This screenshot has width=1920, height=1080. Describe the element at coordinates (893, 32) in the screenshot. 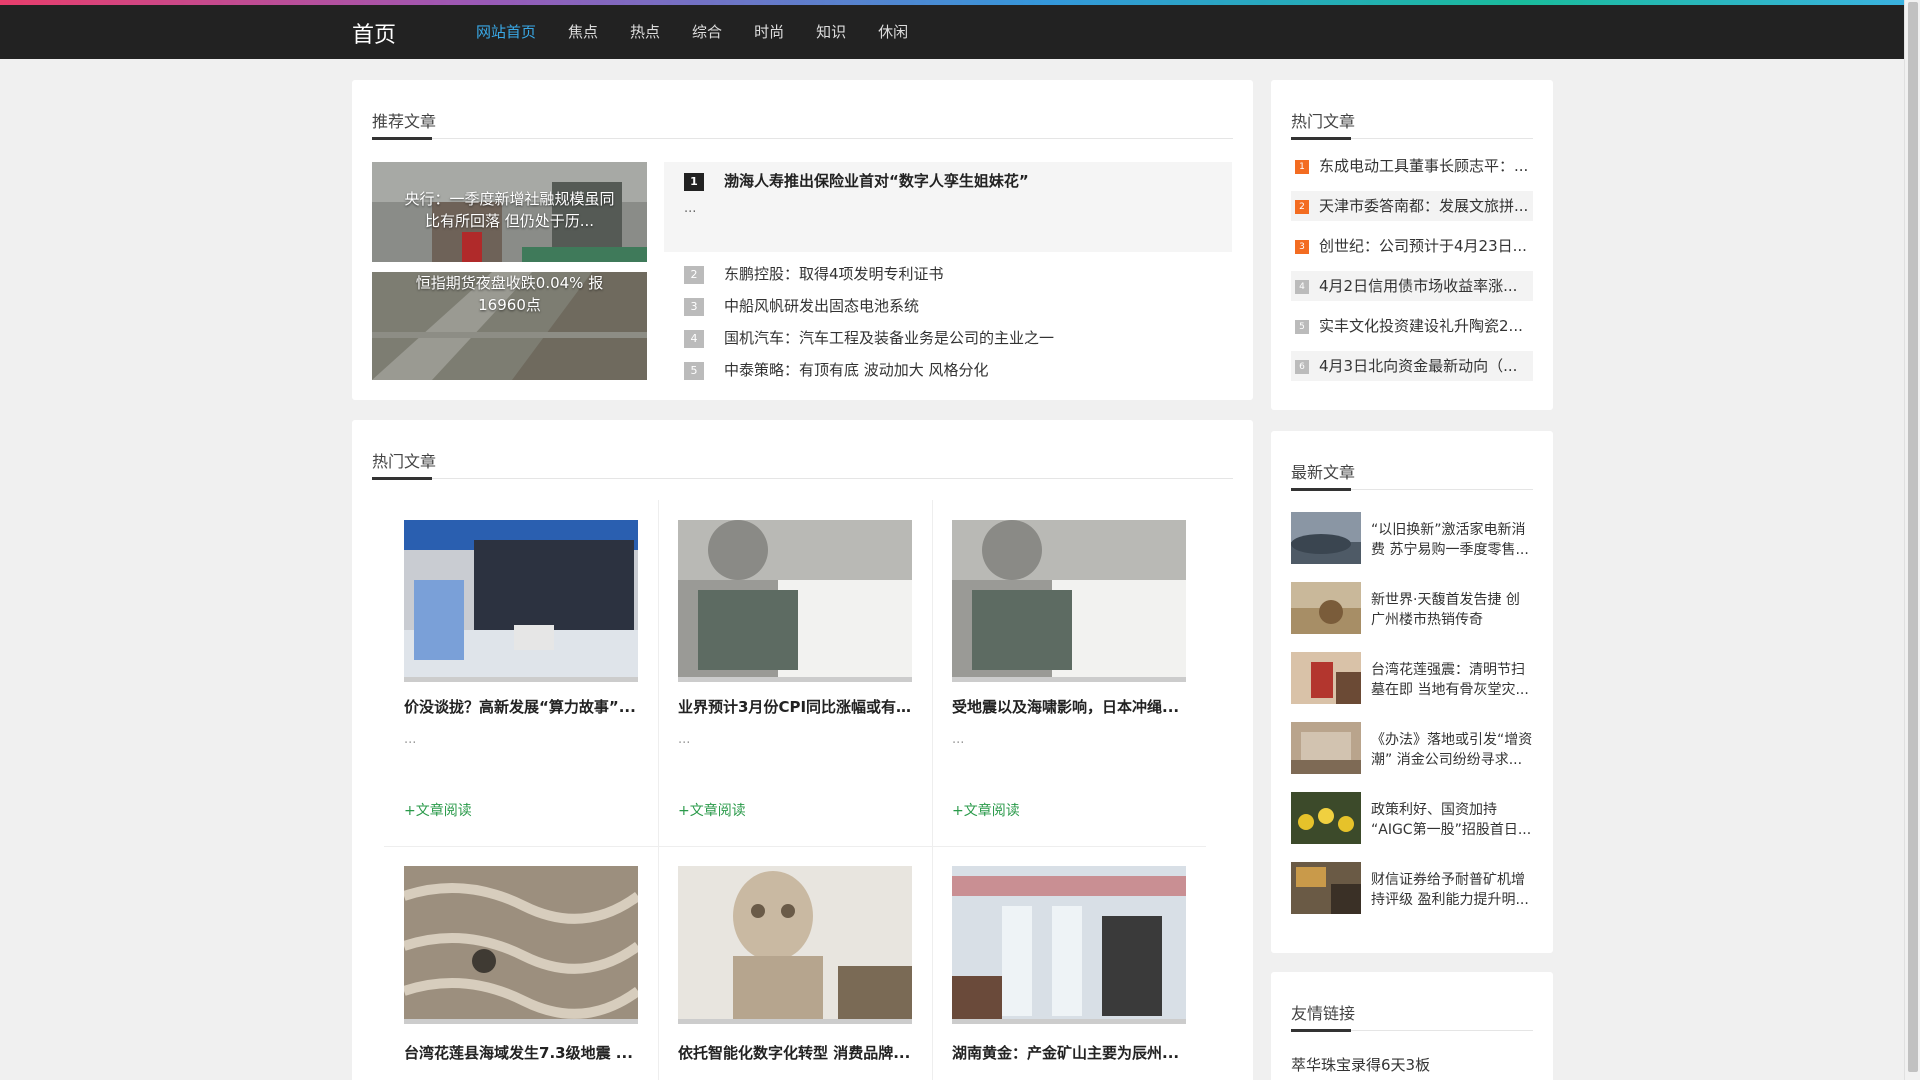

I see `nav-leisure: 休闲` at that location.